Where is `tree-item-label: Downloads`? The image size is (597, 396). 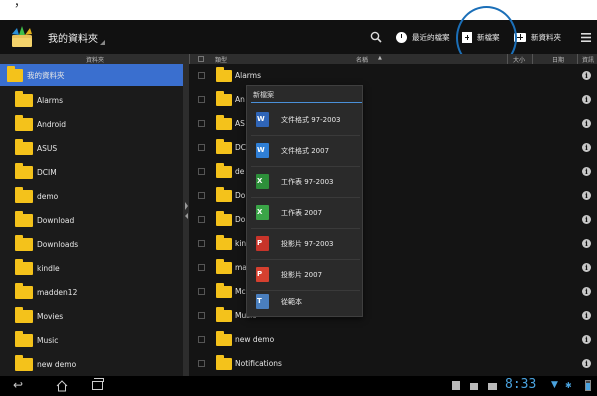
tree-item-label: Downloads is located at coordinates (58, 244).